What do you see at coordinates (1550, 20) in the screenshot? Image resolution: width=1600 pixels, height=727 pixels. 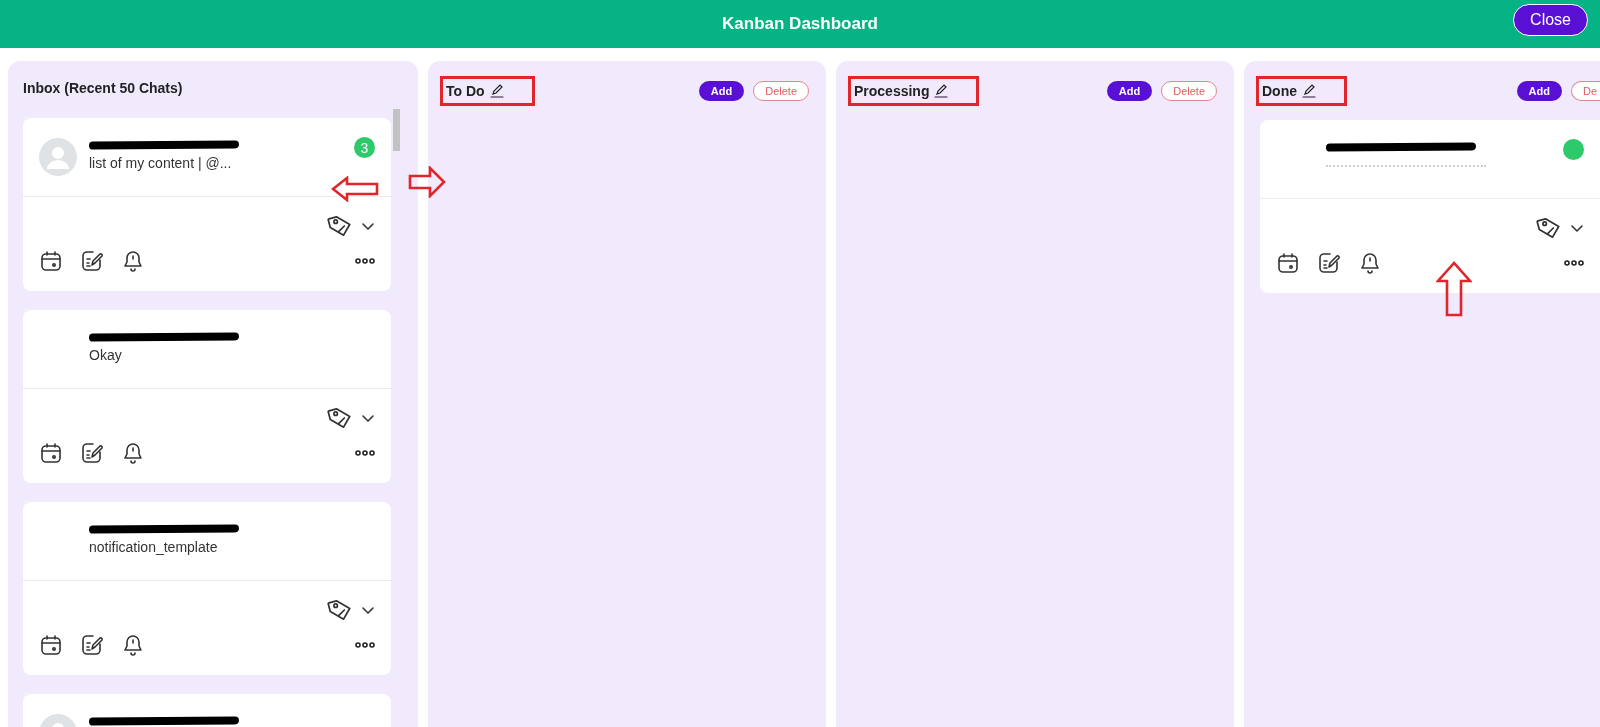 I see `close-button: Close` at bounding box center [1550, 20].